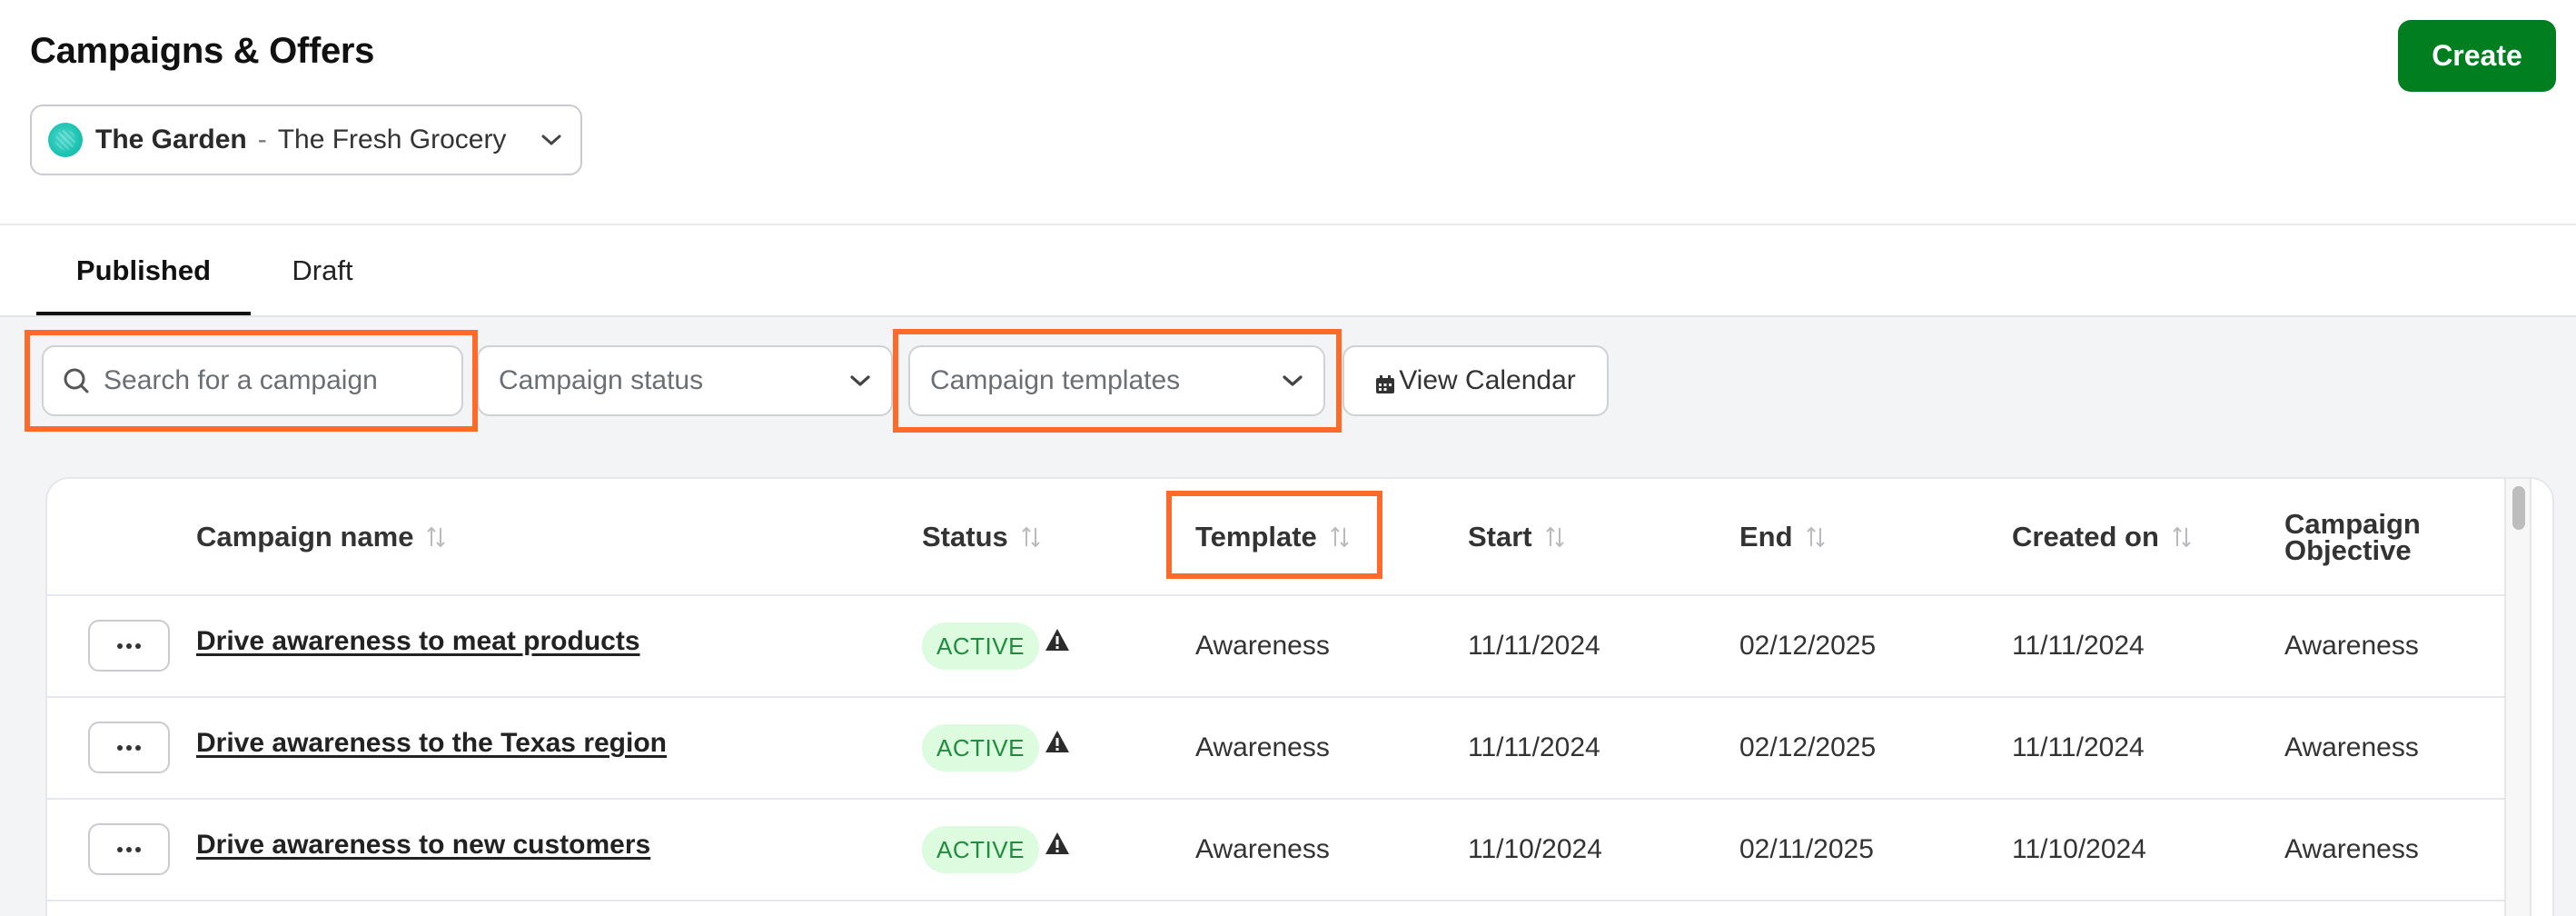  I want to click on column-label: Status, so click(965, 536).